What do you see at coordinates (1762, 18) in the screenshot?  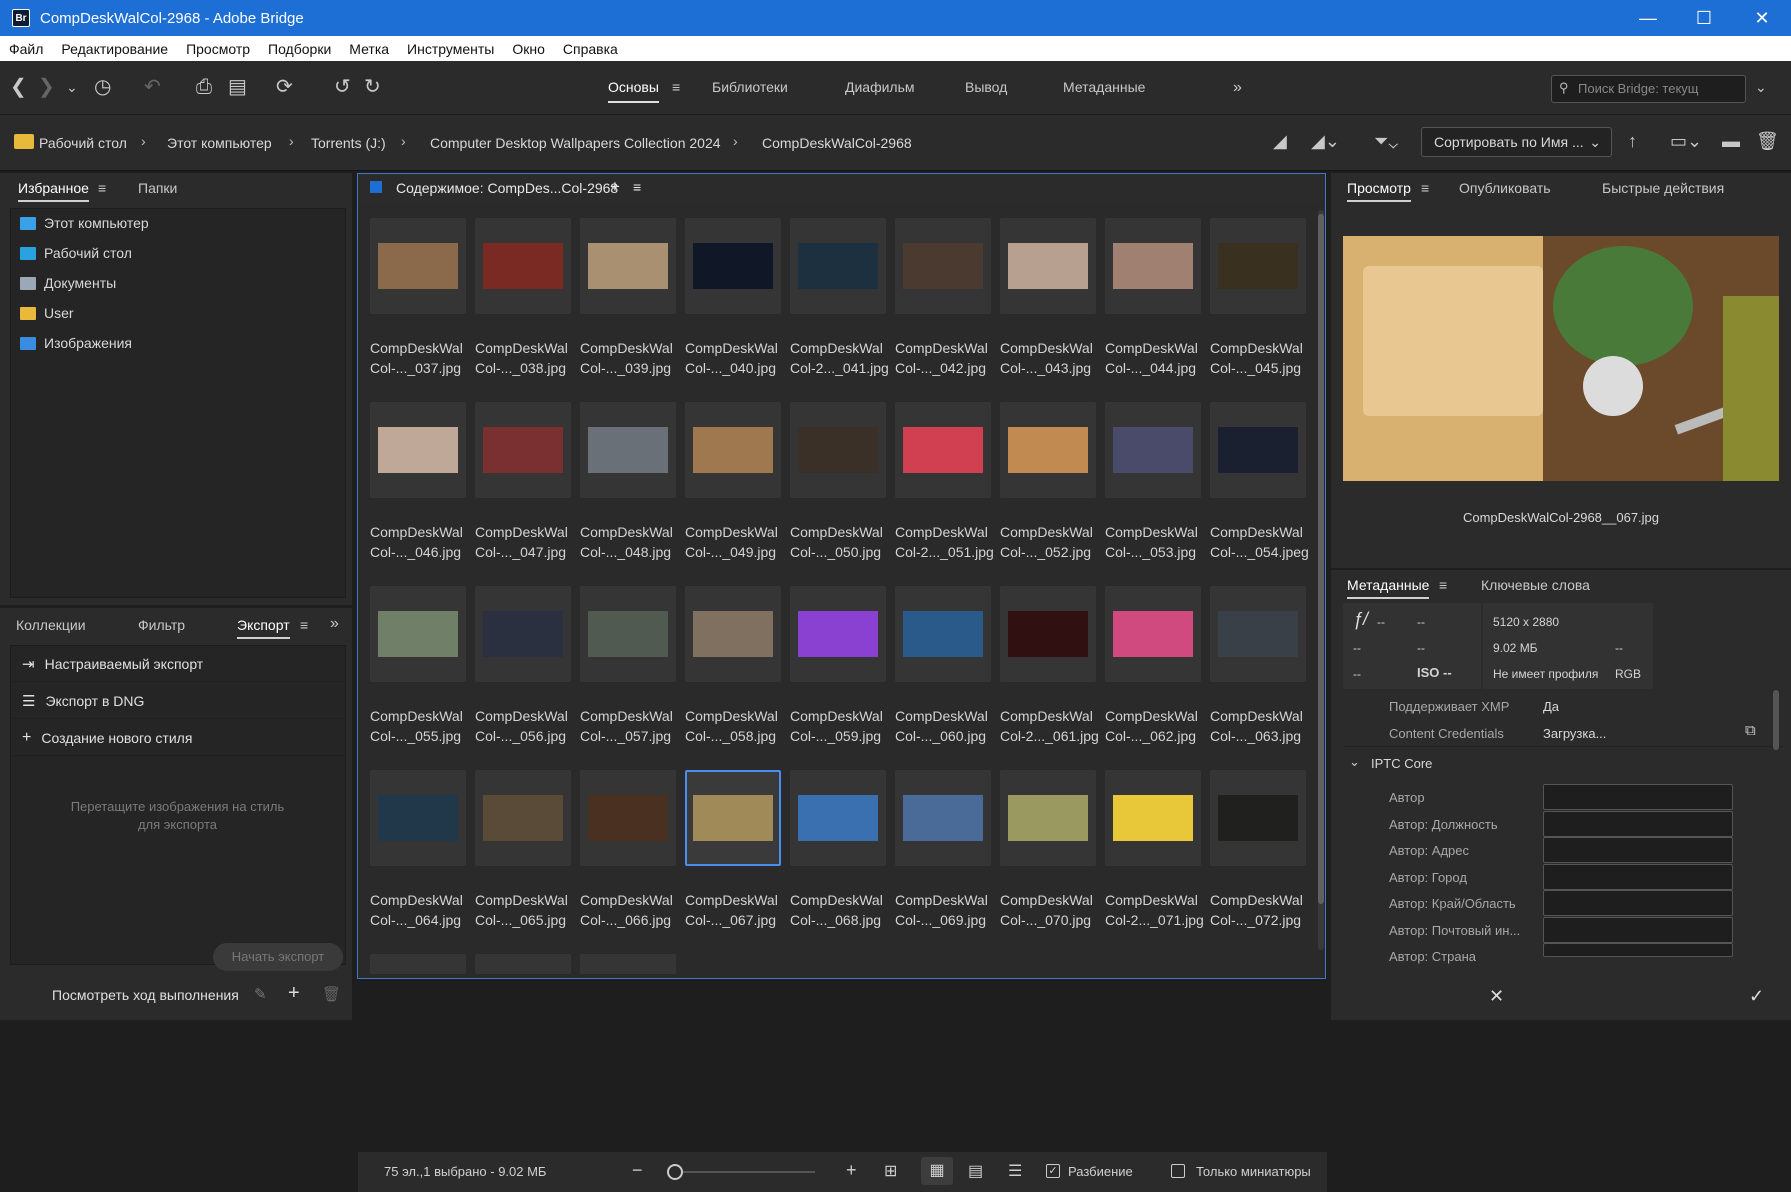 I see `close-button: ✕` at bounding box center [1762, 18].